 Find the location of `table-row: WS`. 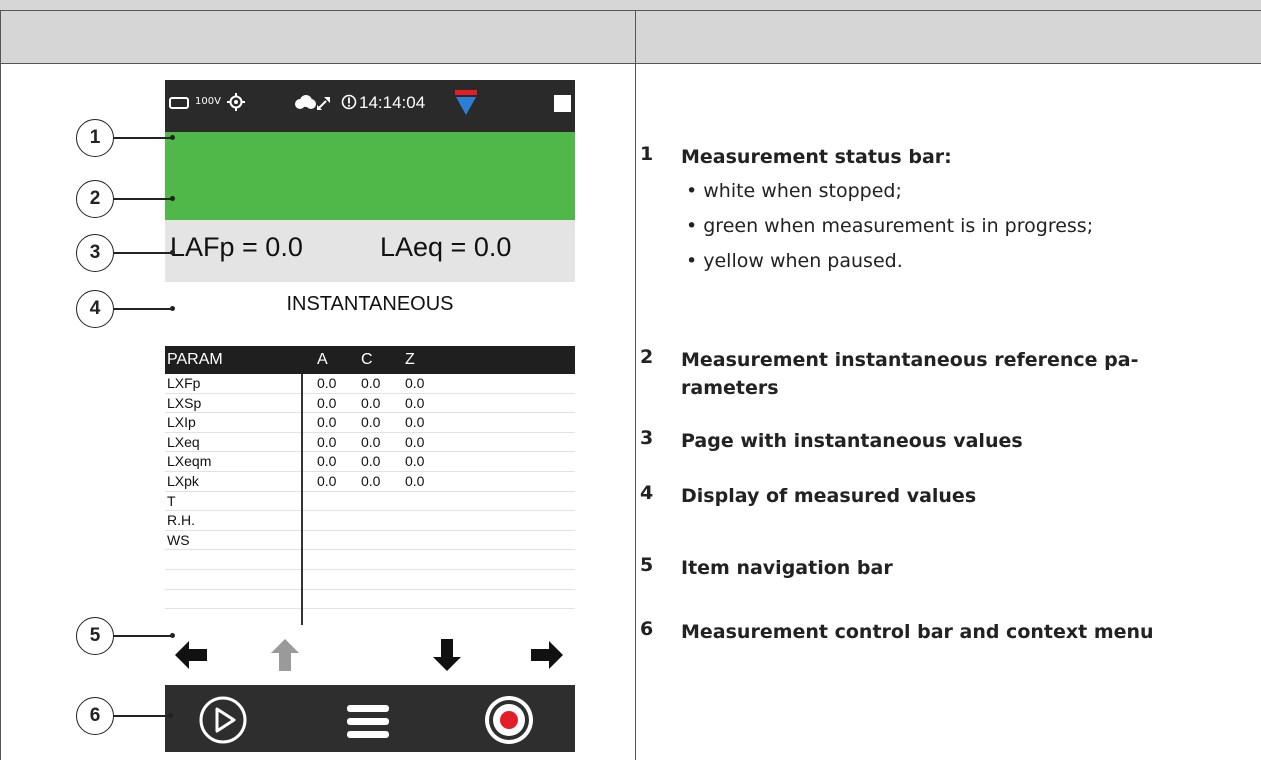

table-row: WS is located at coordinates (370, 541).